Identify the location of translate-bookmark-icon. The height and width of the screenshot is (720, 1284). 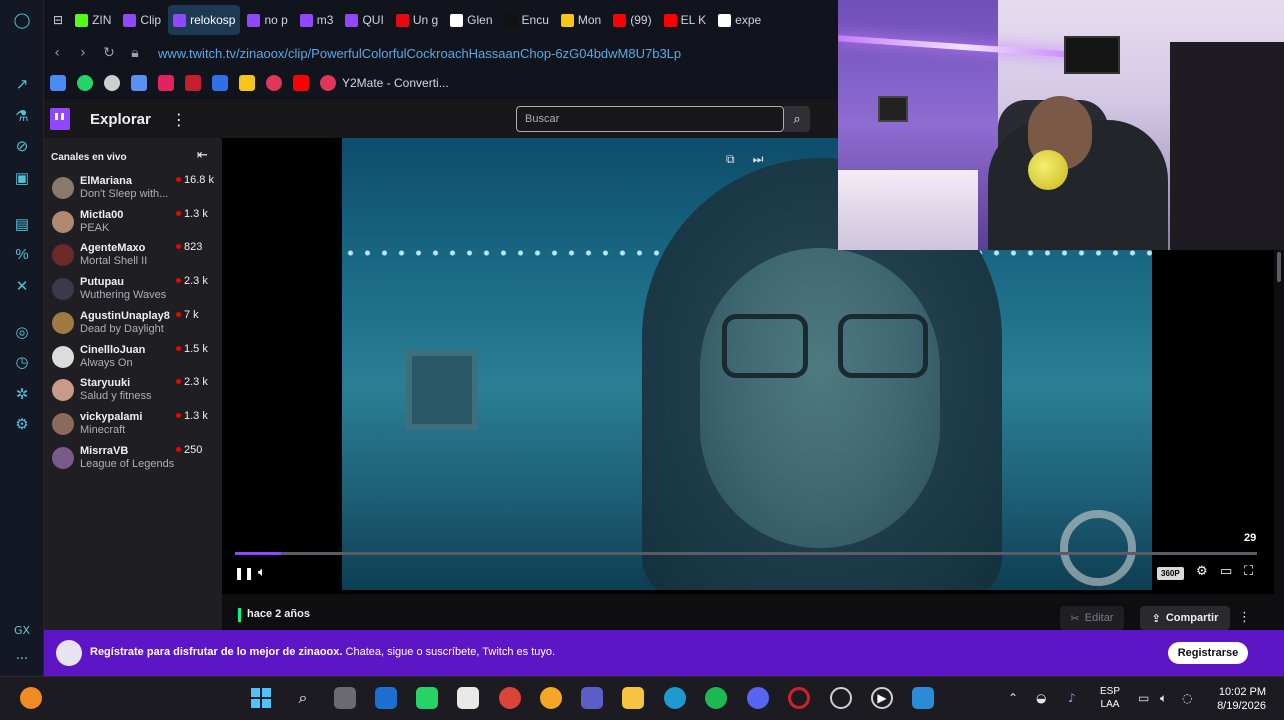
(139, 83).